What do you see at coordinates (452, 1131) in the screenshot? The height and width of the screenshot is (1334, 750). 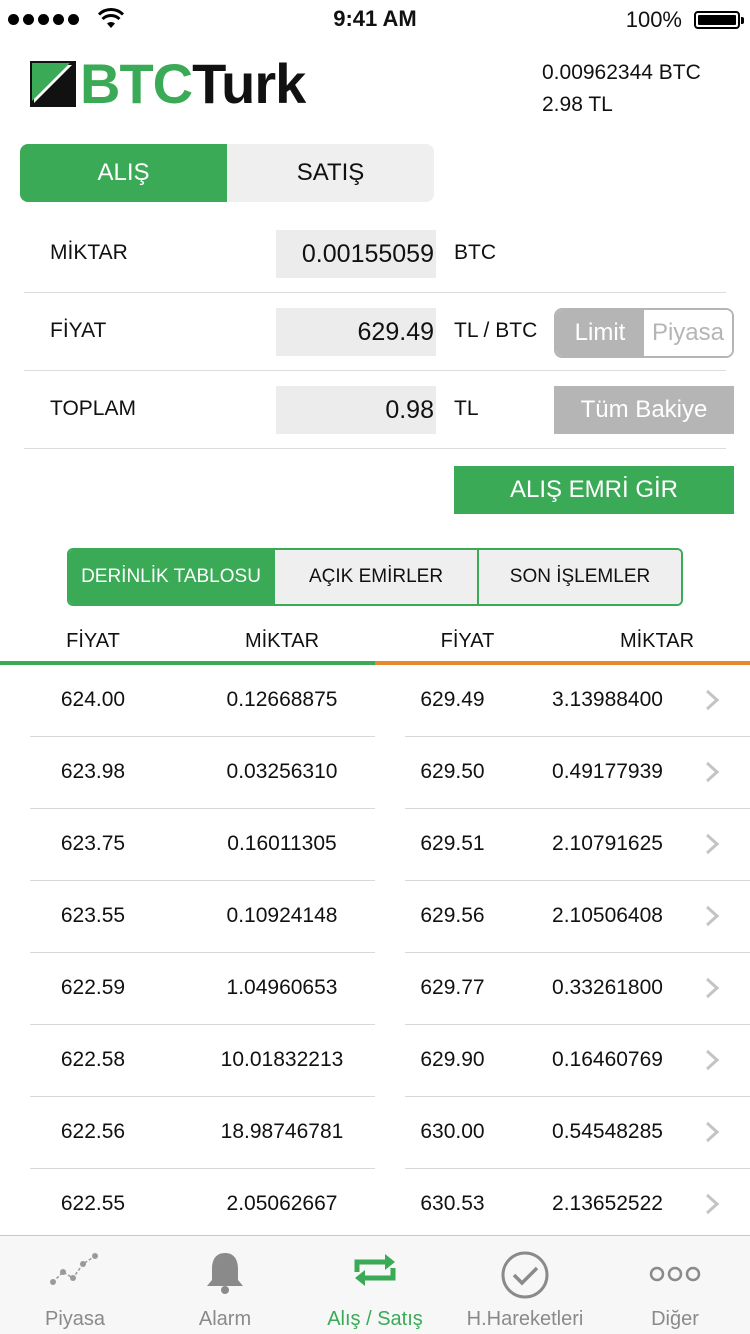 I see `ask-price: 630.00` at bounding box center [452, 1131].